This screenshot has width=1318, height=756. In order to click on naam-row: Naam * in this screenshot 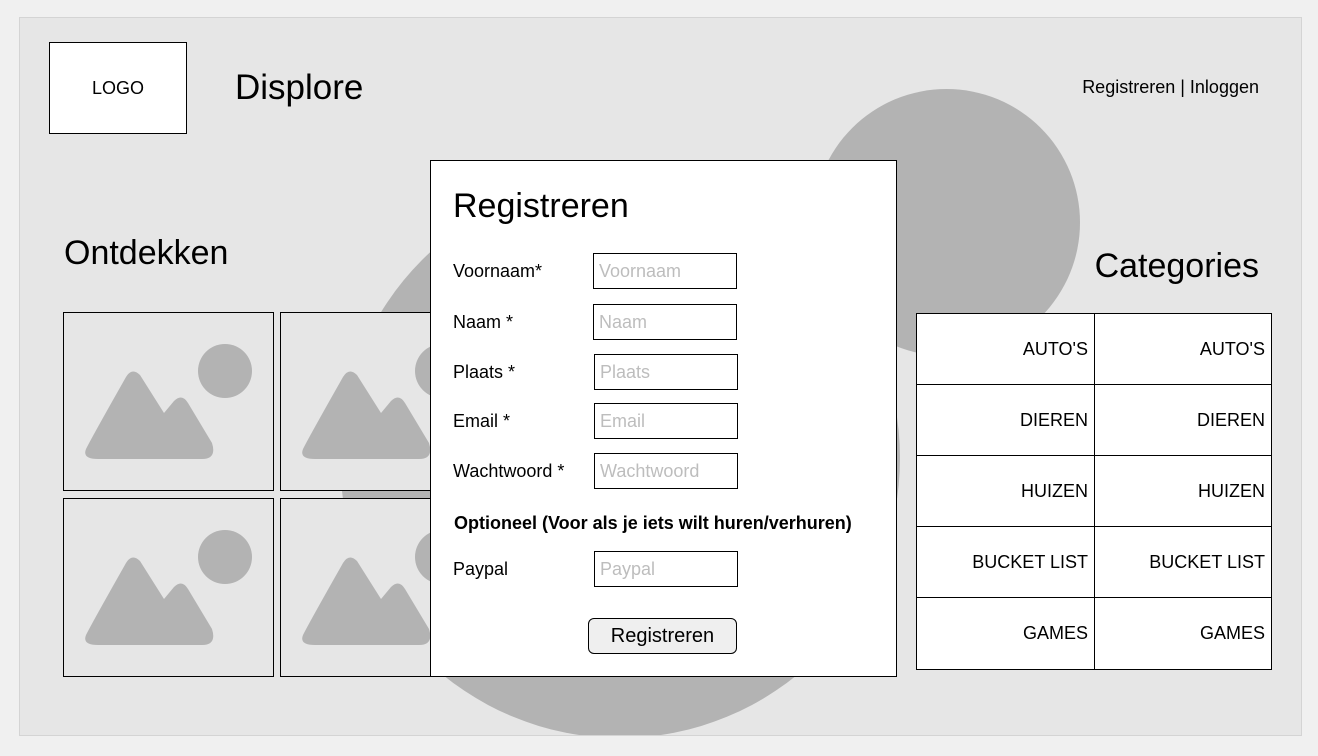, I will do `click(668, 322)`.